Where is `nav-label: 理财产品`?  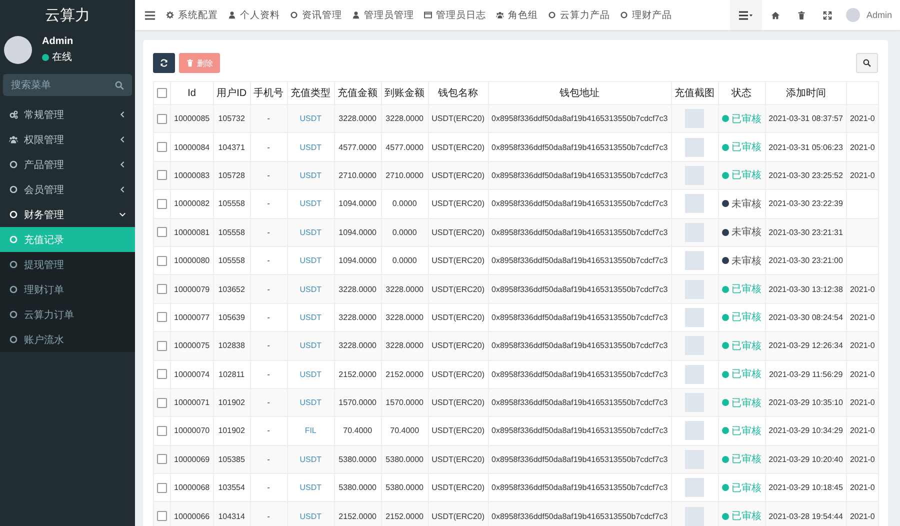 nav-label: 理财产品 is located at coordinates (652, 15).